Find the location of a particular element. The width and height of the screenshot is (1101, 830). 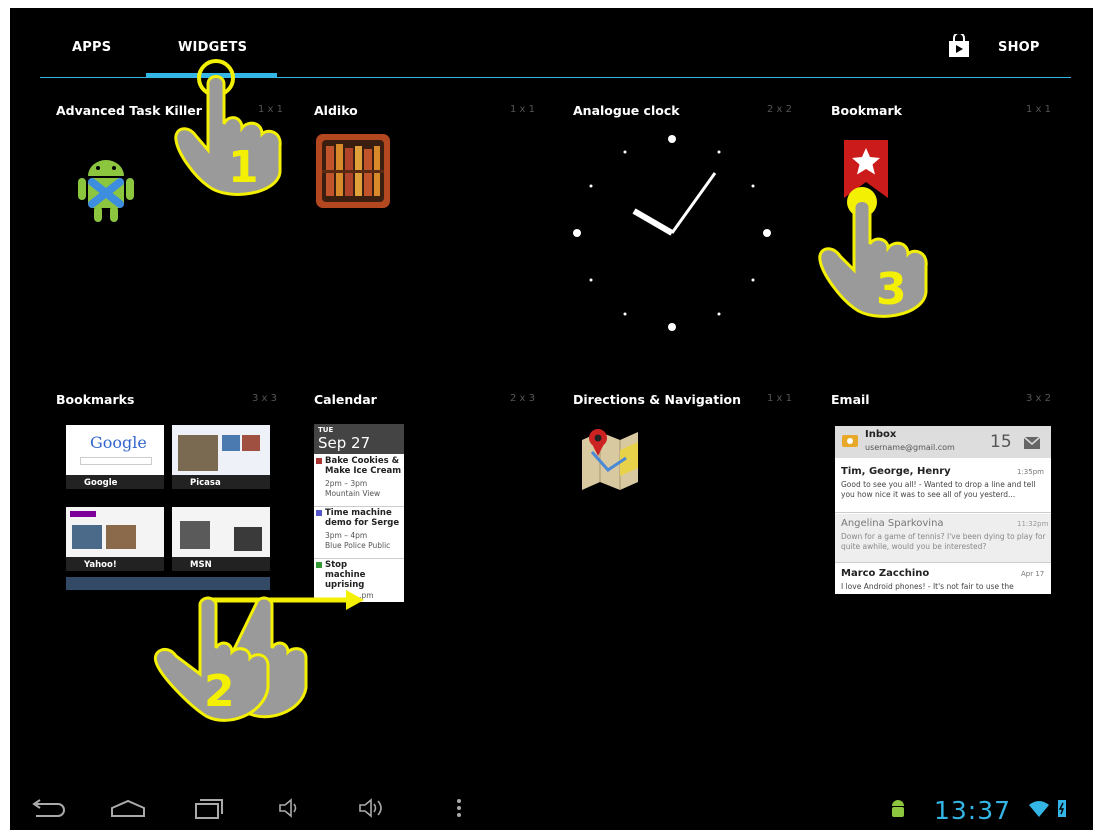

widget-title-bookmark: Bookmark is located at coordinates (866, 110).